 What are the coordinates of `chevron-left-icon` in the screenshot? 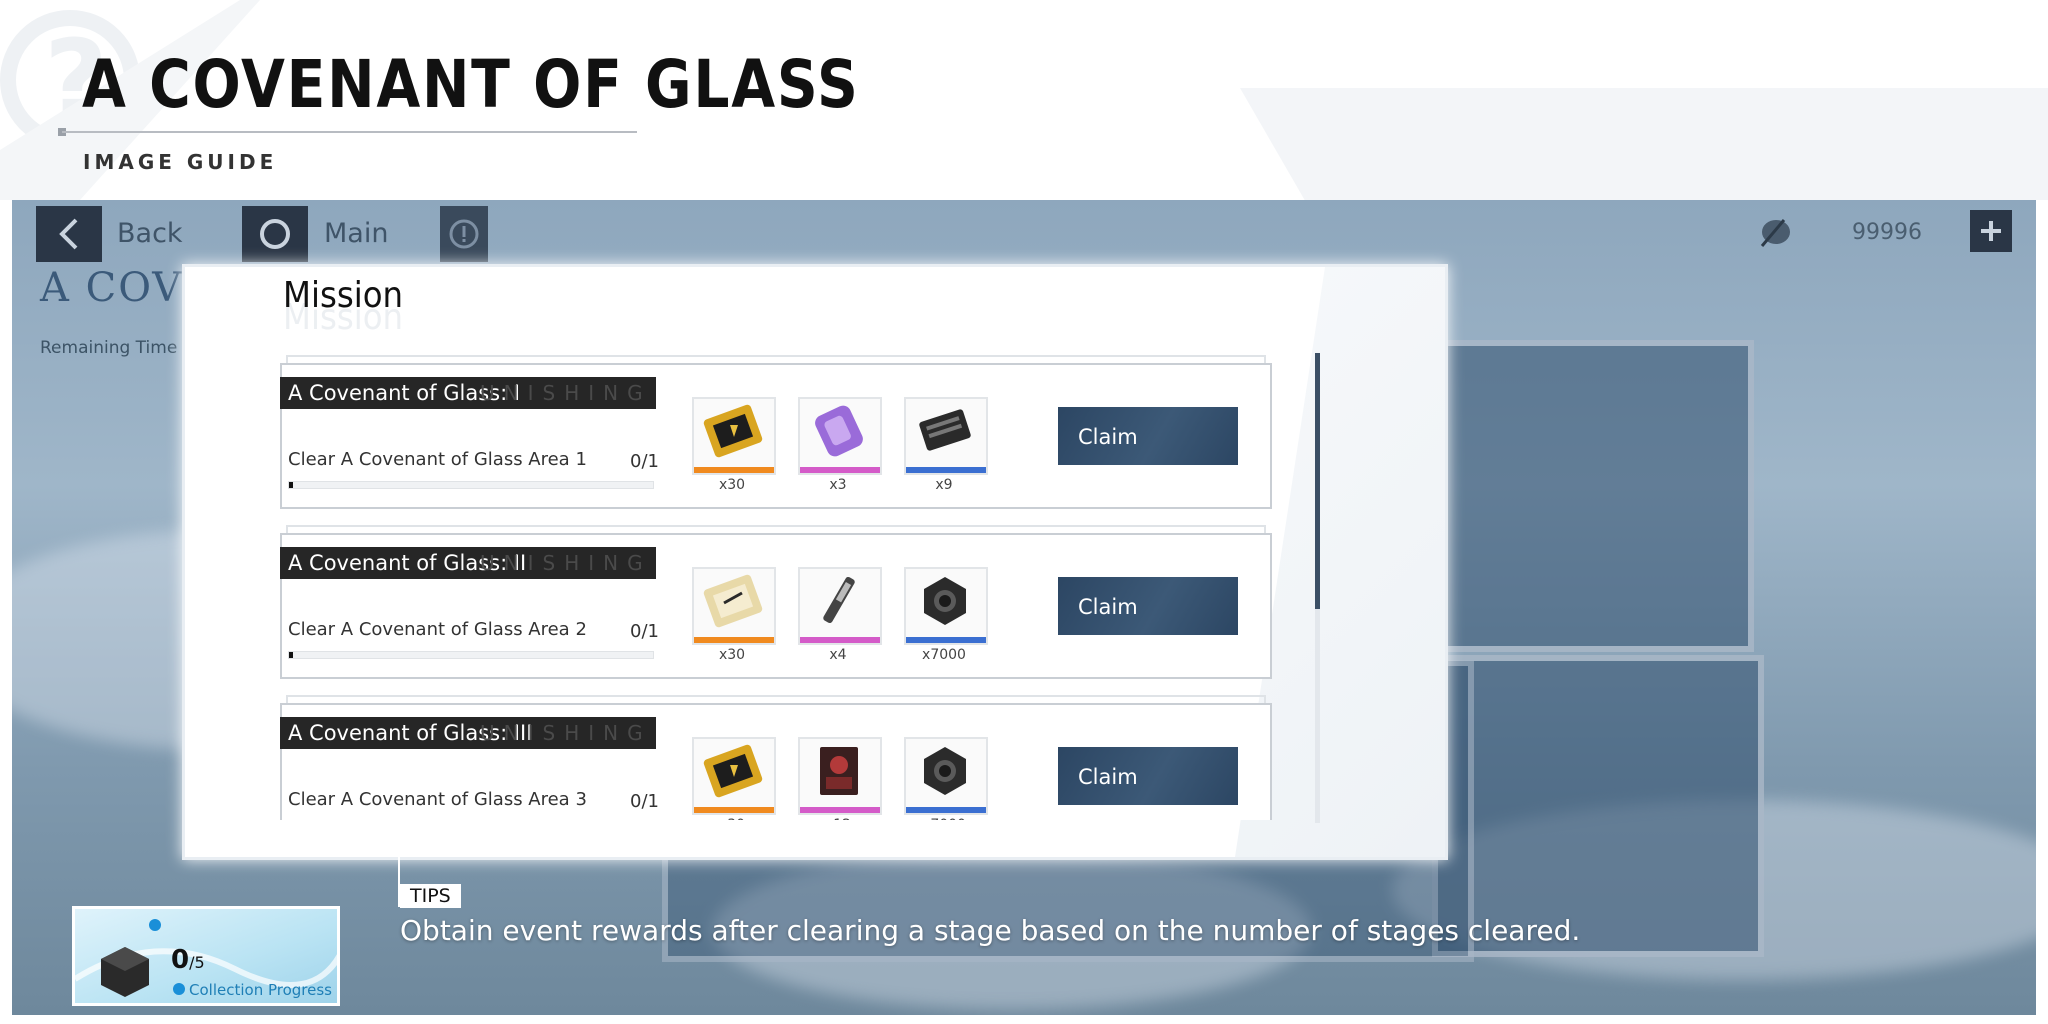 It's located at (68, 234).